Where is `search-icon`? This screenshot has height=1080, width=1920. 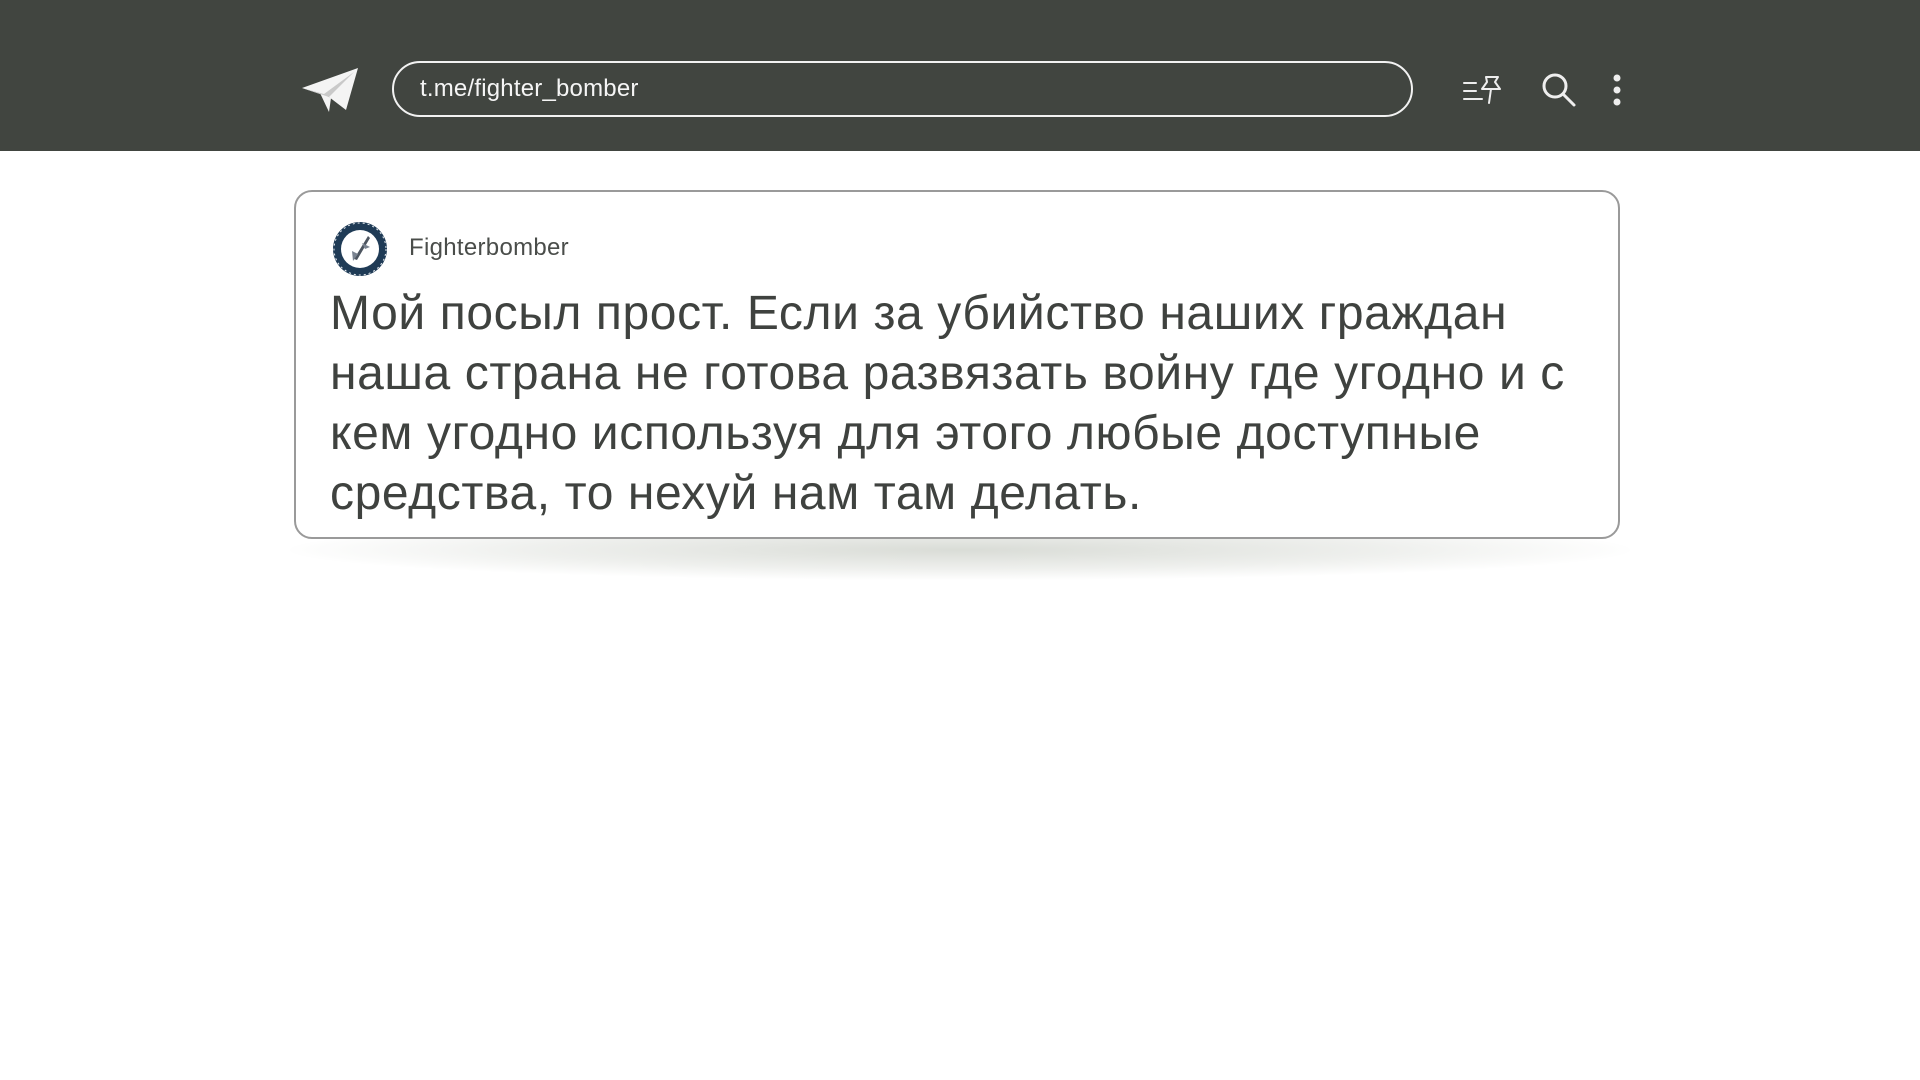
search-icon is located at coordinates (1559, 90).